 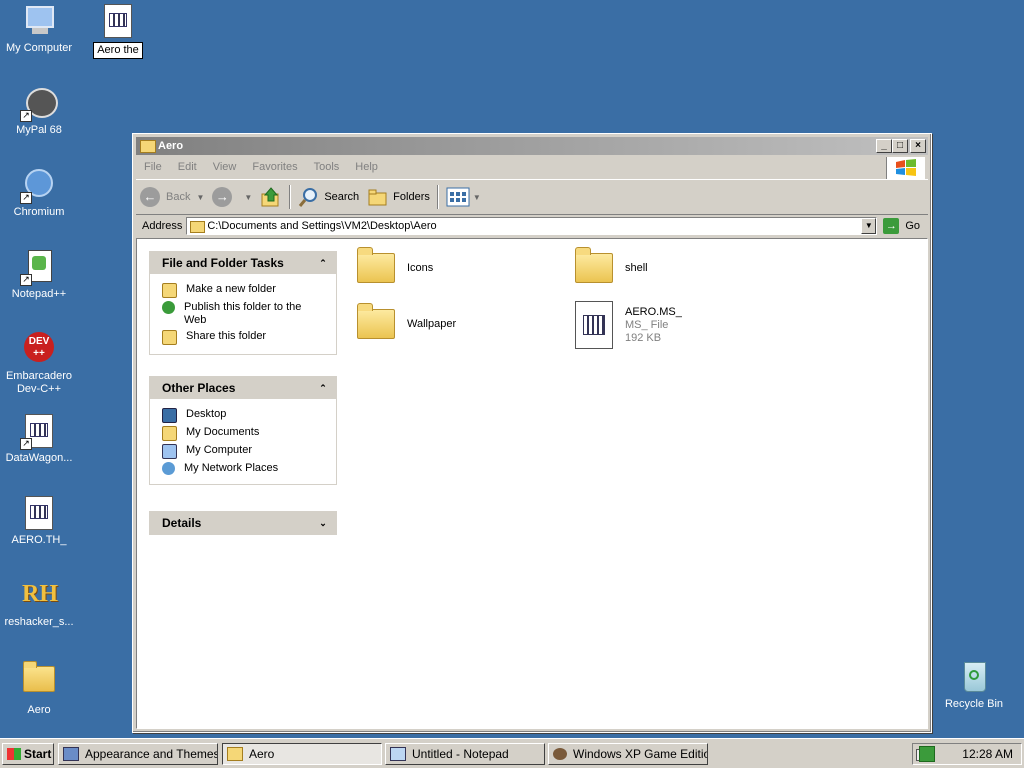 What do you see at coordinates (628, 325) in the screenshot?
I see `file-item-aero-ms: AERO.MS_ MS_ File 192 KB` at bounding box center [628, 325].